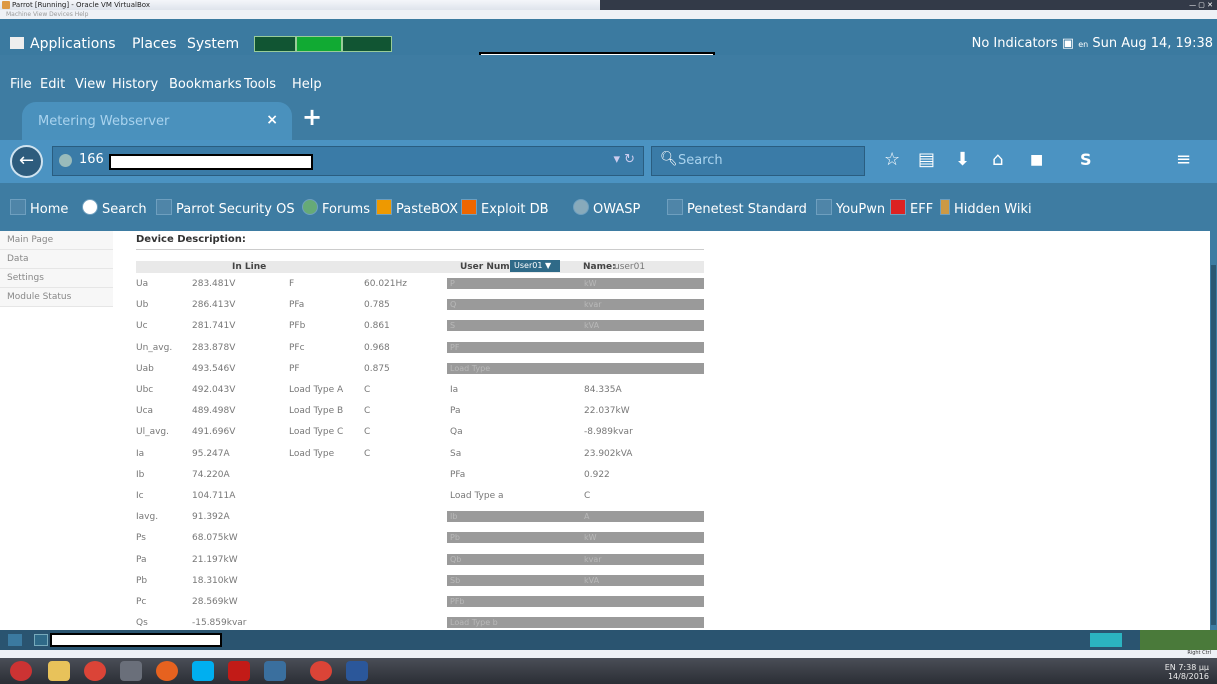 The image size is (1217, 684). I want to click on bookmark-home: Home, so click(39, 208).